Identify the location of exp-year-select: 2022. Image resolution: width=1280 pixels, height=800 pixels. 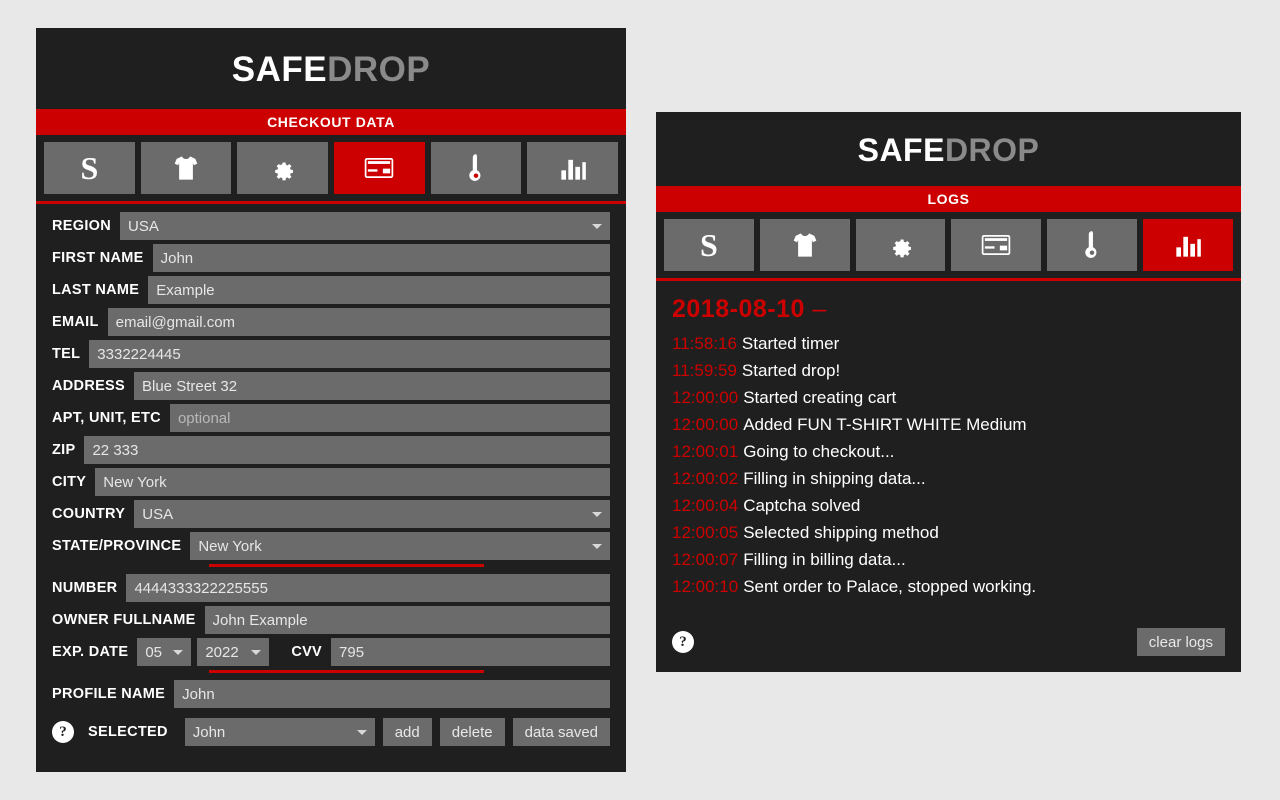
(233, 652).